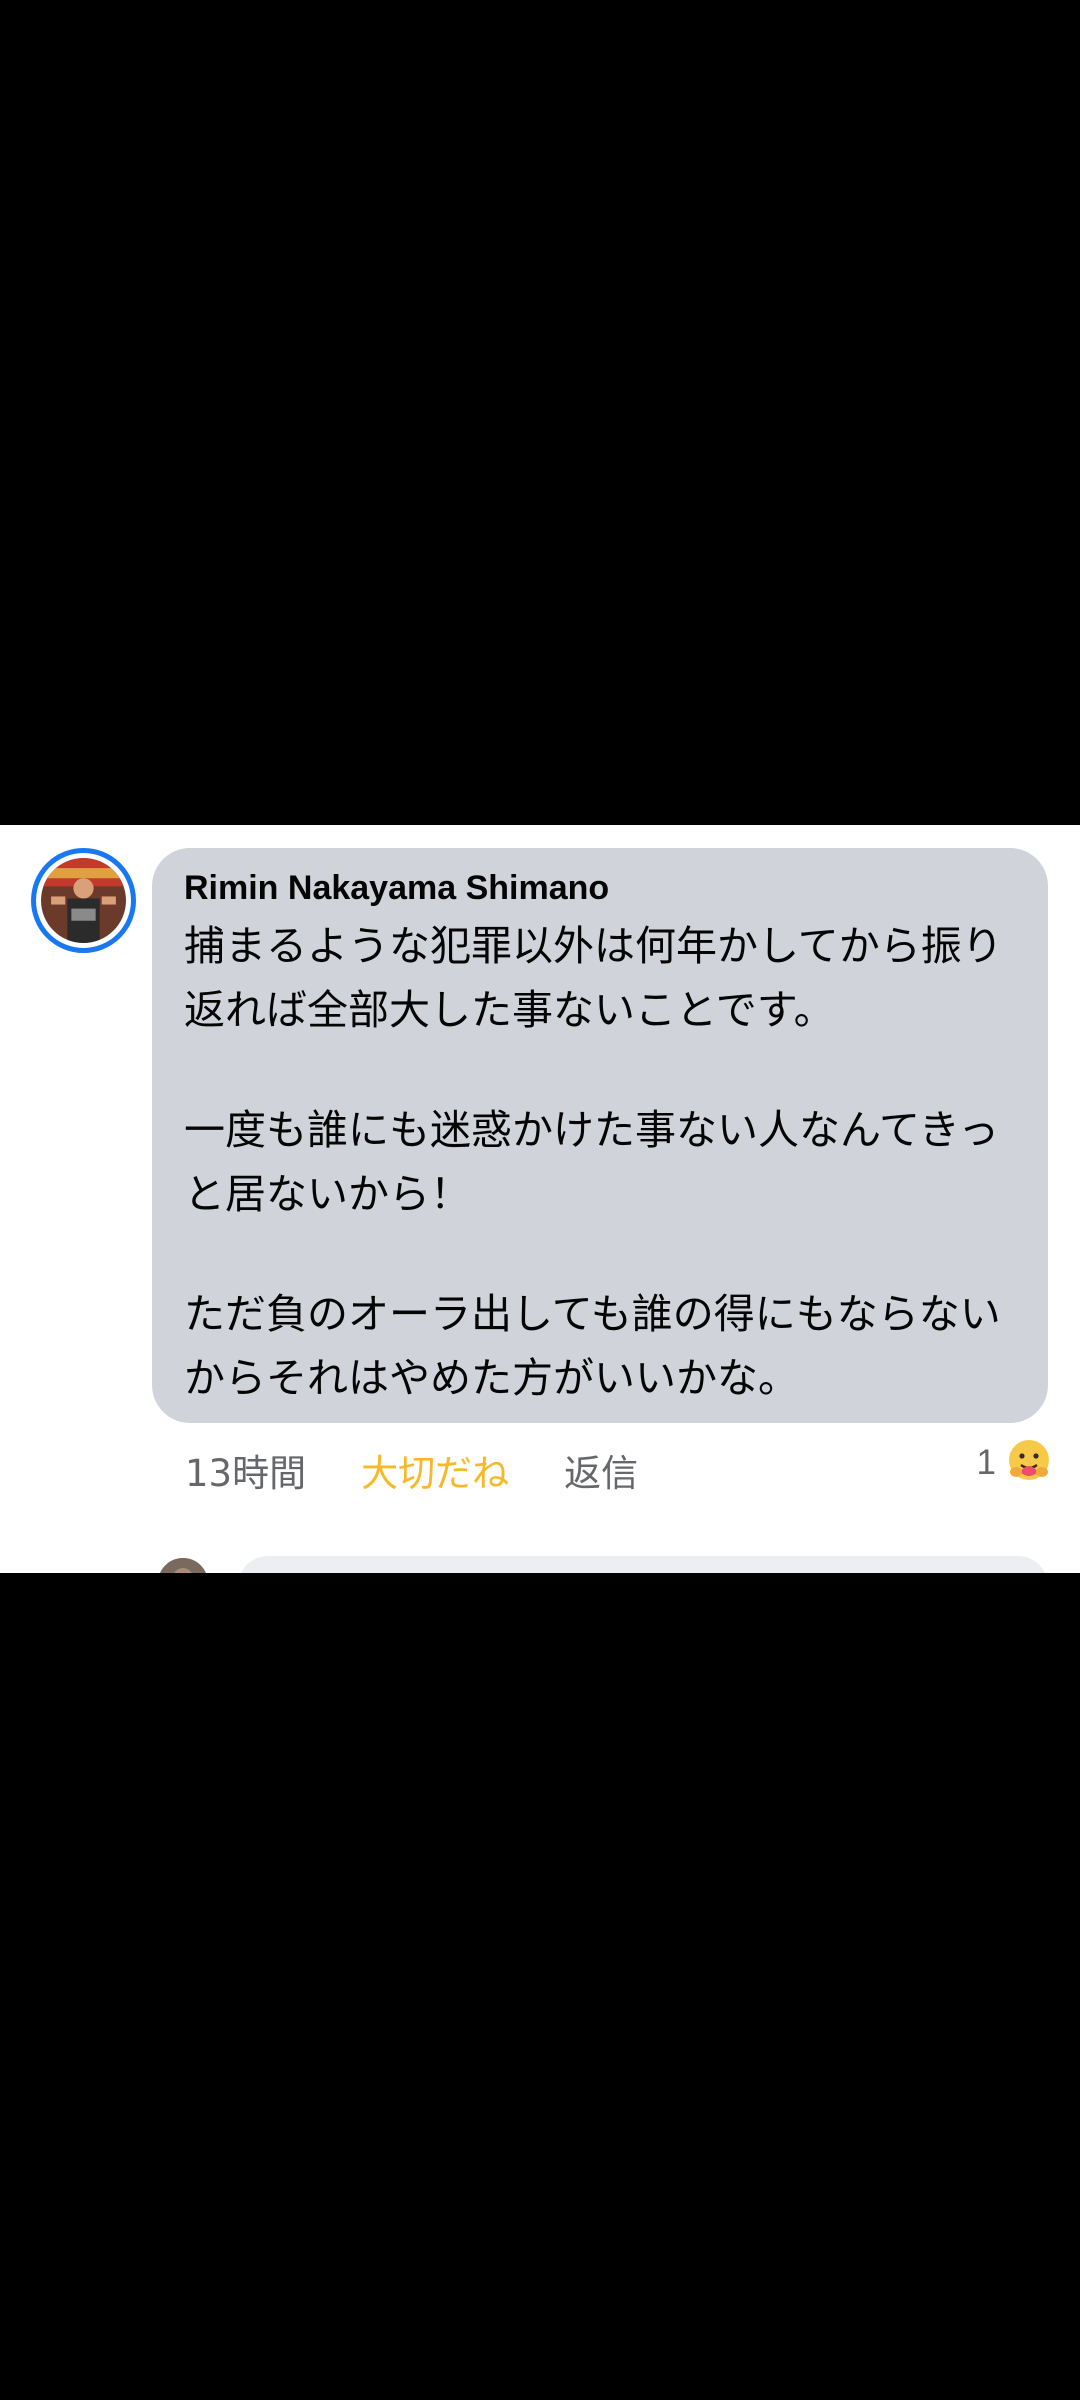 The height and width of the screenshot is (2400, 1080). What do you see at coordinates (601, 1470) in the screenshot?
I see `reply-button: 返信` at bounding box center [601, 1470].